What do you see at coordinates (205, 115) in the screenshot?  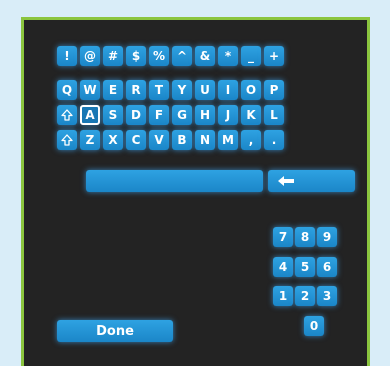 I see `key-h: H` at bounding box center [205, 115].